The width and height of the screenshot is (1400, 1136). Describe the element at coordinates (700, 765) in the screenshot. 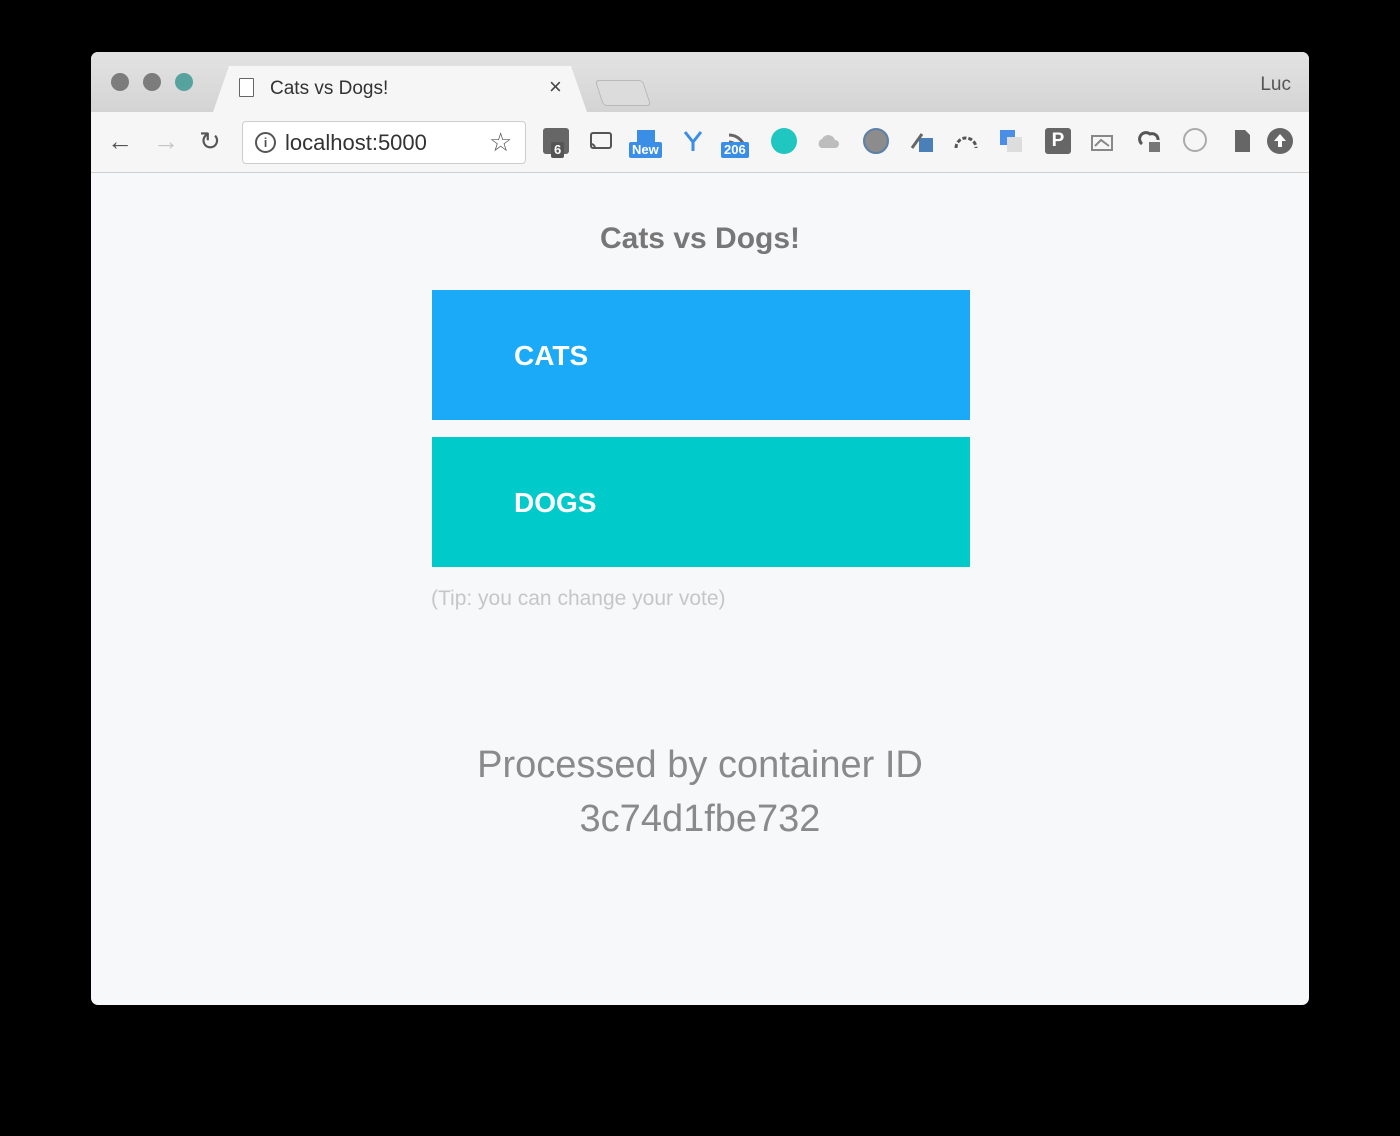

I see `processed-by-label: Processed by container ID` at that location.